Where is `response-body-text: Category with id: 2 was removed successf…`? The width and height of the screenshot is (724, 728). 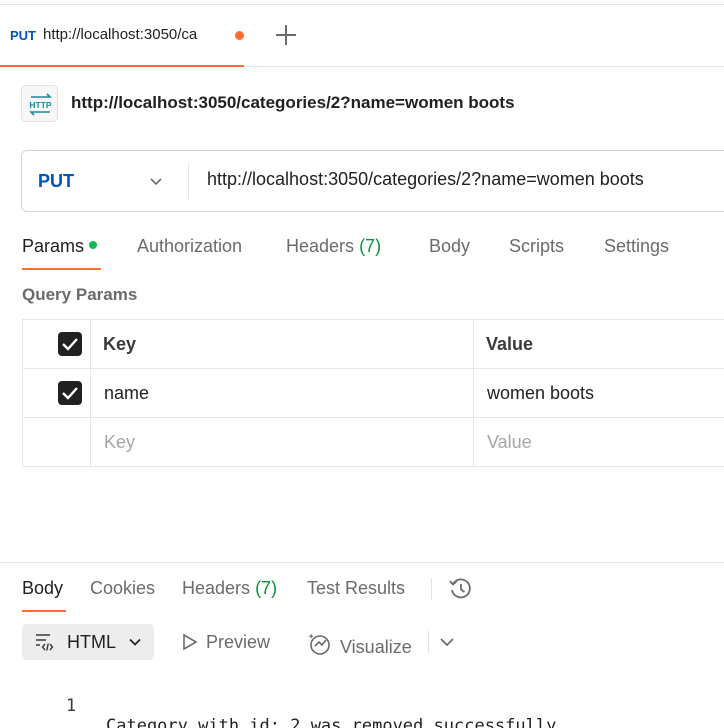 response-body-text: Category with id: 2 was removed successf… is located at coordinates (331, 722).